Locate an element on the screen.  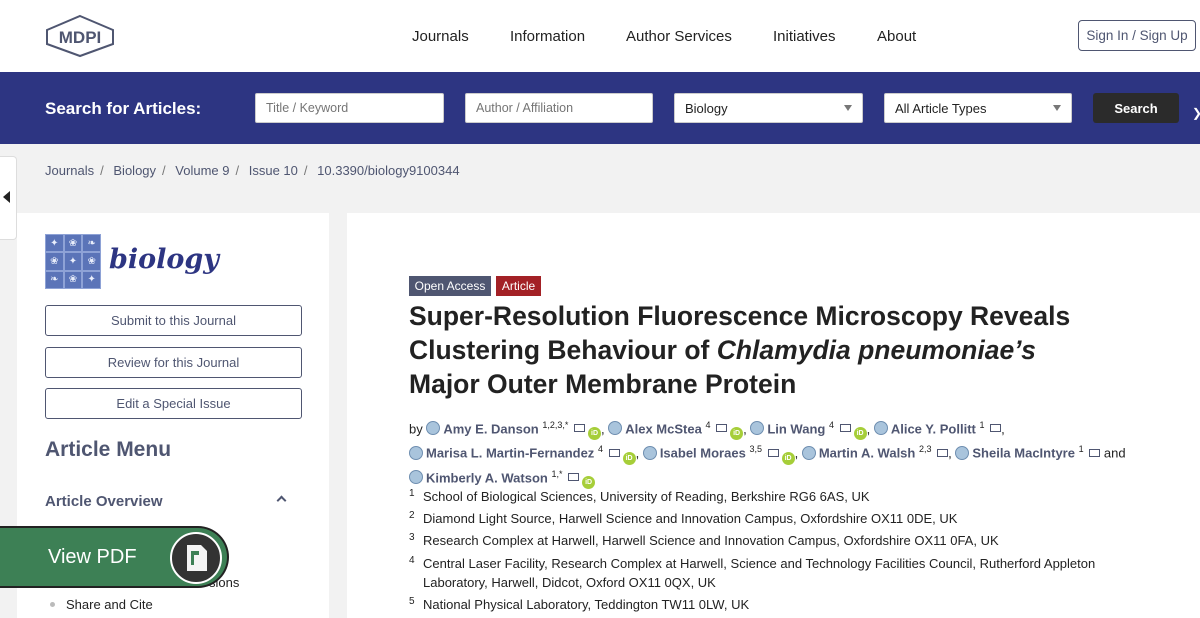
author-affiliation-sup: 1,* is located at coordinates (557, 473).